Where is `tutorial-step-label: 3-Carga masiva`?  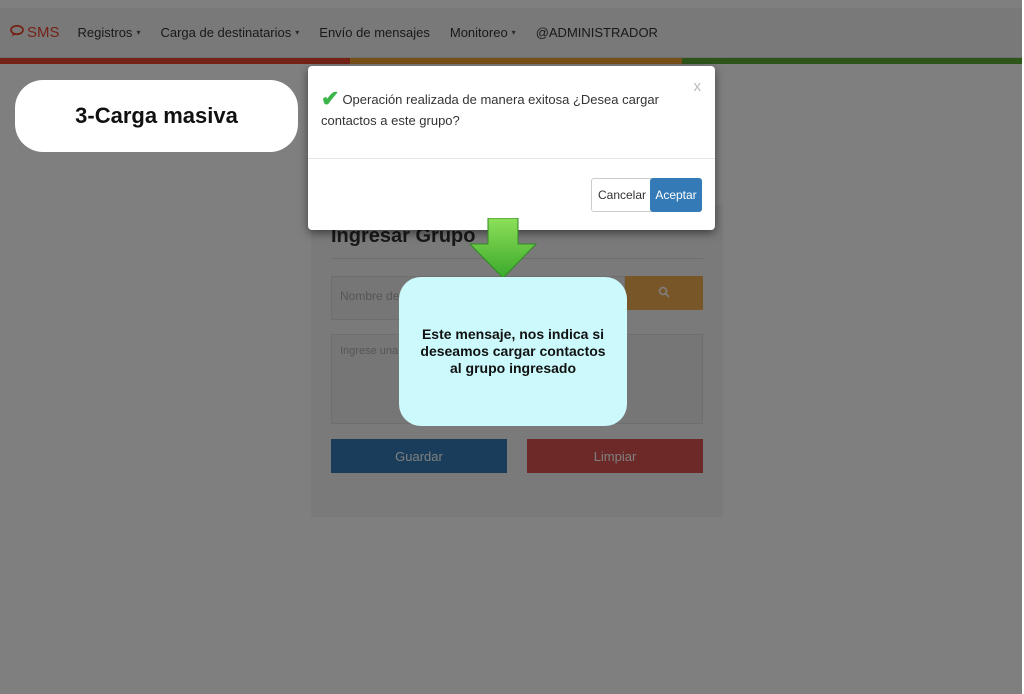 tutorial-step-label: 3-Carga masiva is located at coordinates (156, 116).